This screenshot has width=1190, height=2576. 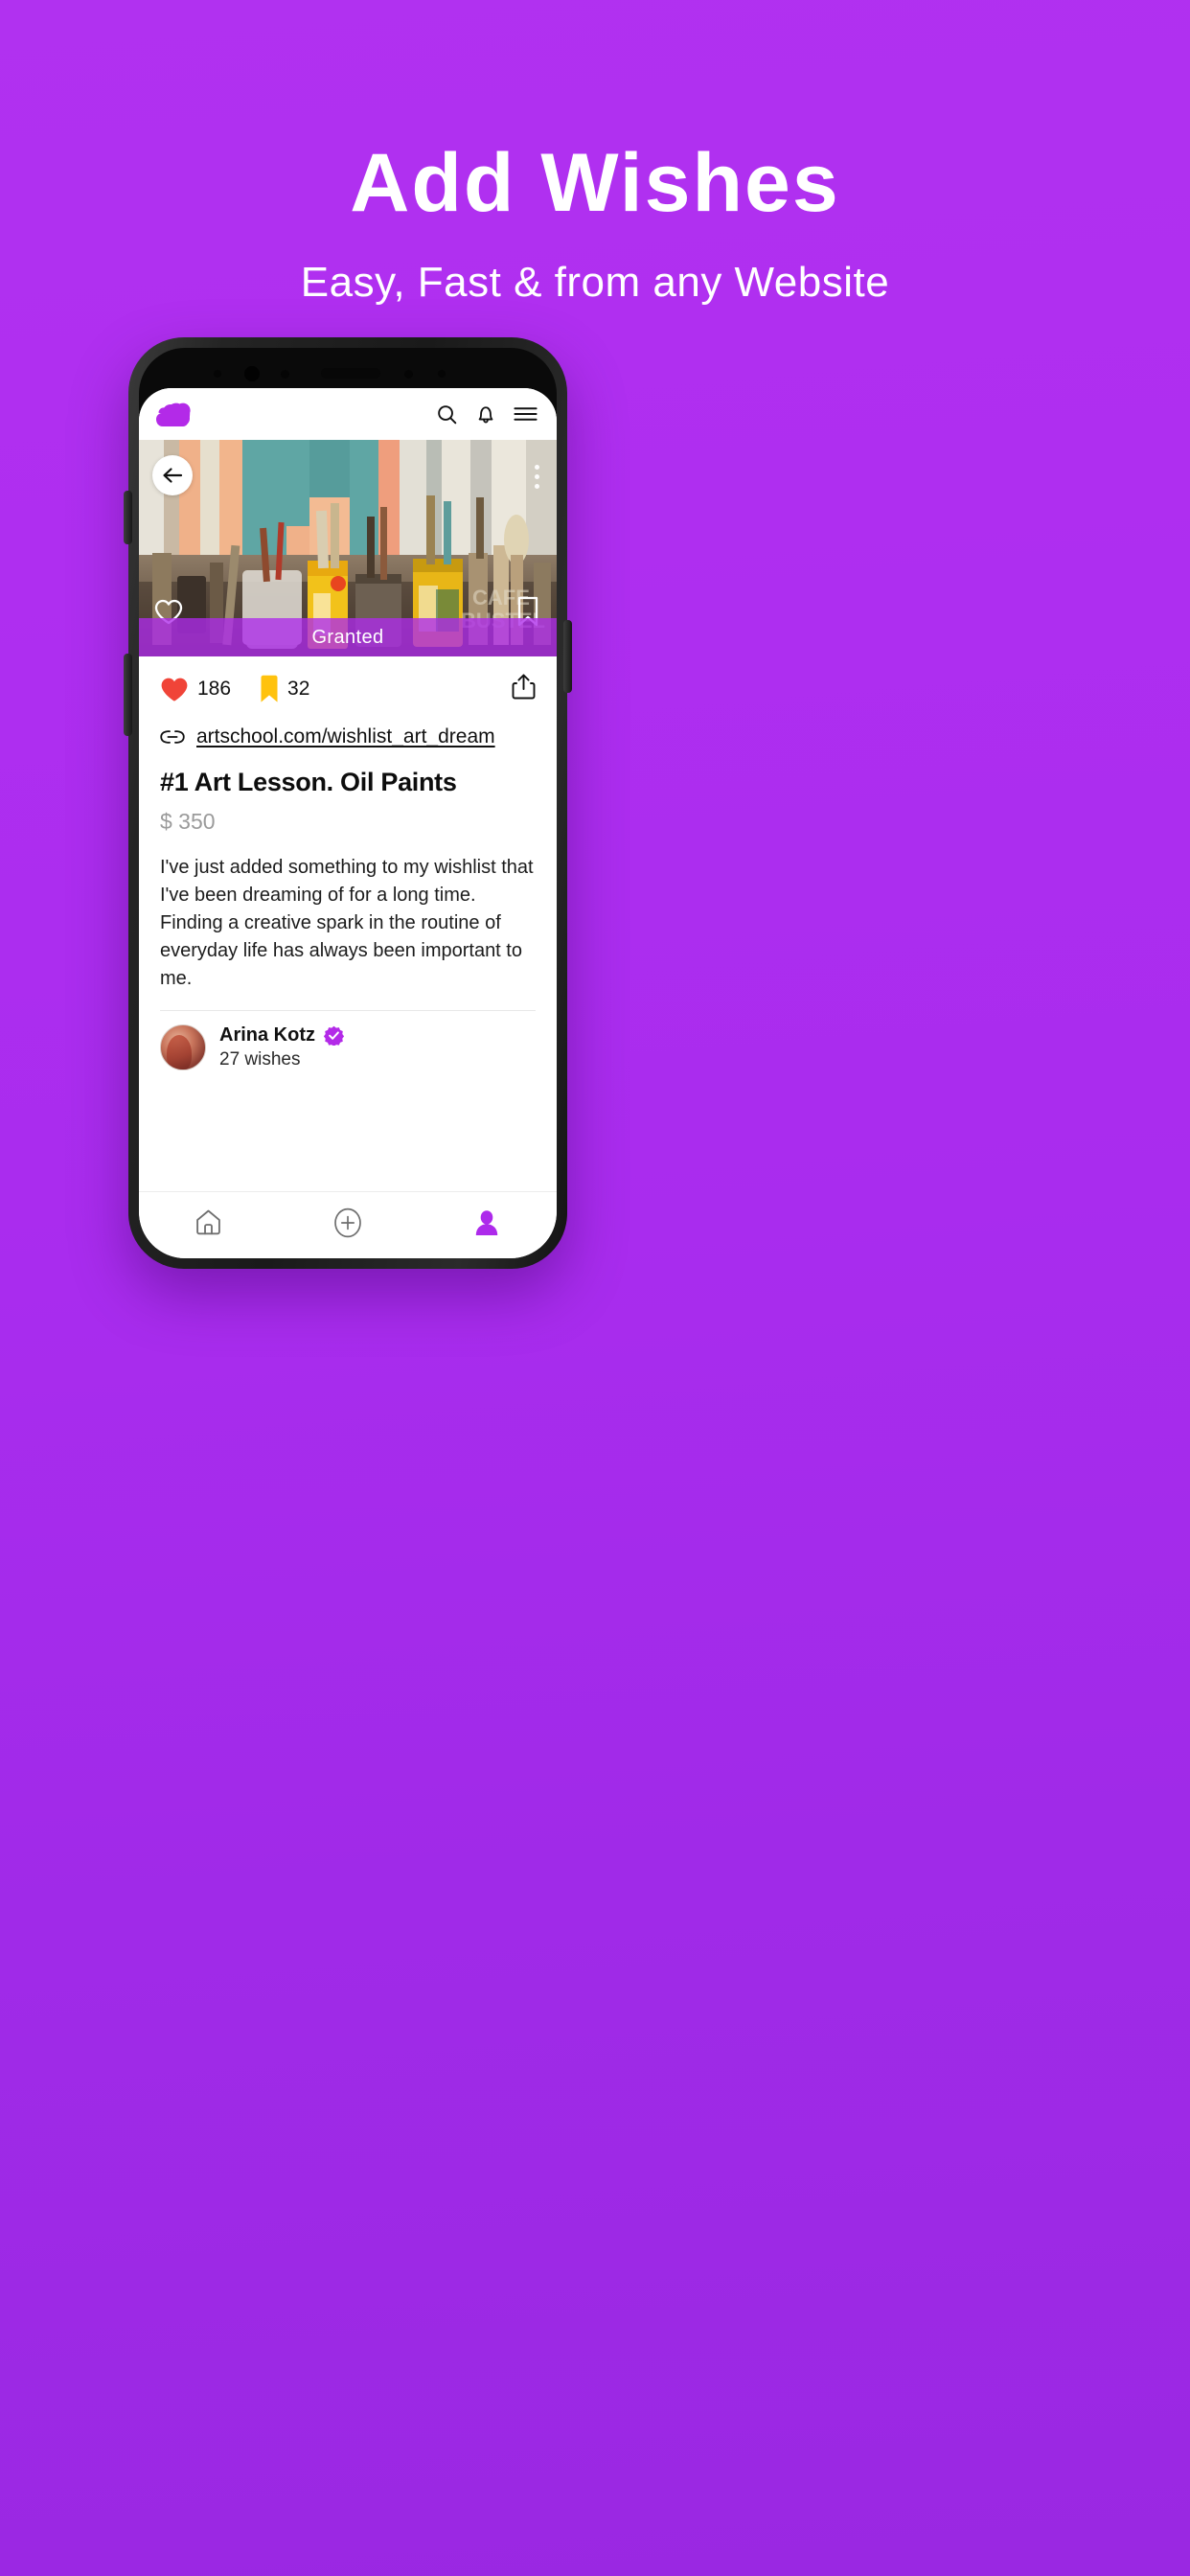 What do you see at coordinates (568, 656) in the screenshot?
I see `phone-button-right` at bounding box center [568, 656].